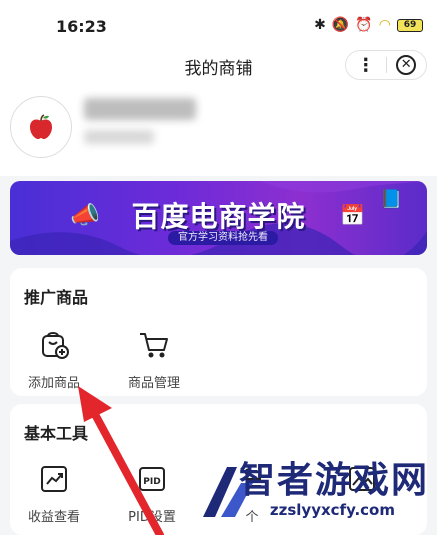 The height and width of the screenshot is (535, 437). What do you see at coordinates (333, 480) in the screenshot?
I see `watermark-brand: 智者游戏网` at bounding box center [333, 480].